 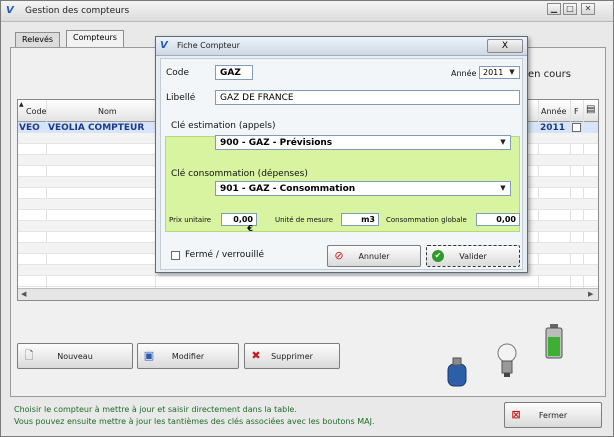 I want to click on maximize-button: □, so click(x=570, y=9).